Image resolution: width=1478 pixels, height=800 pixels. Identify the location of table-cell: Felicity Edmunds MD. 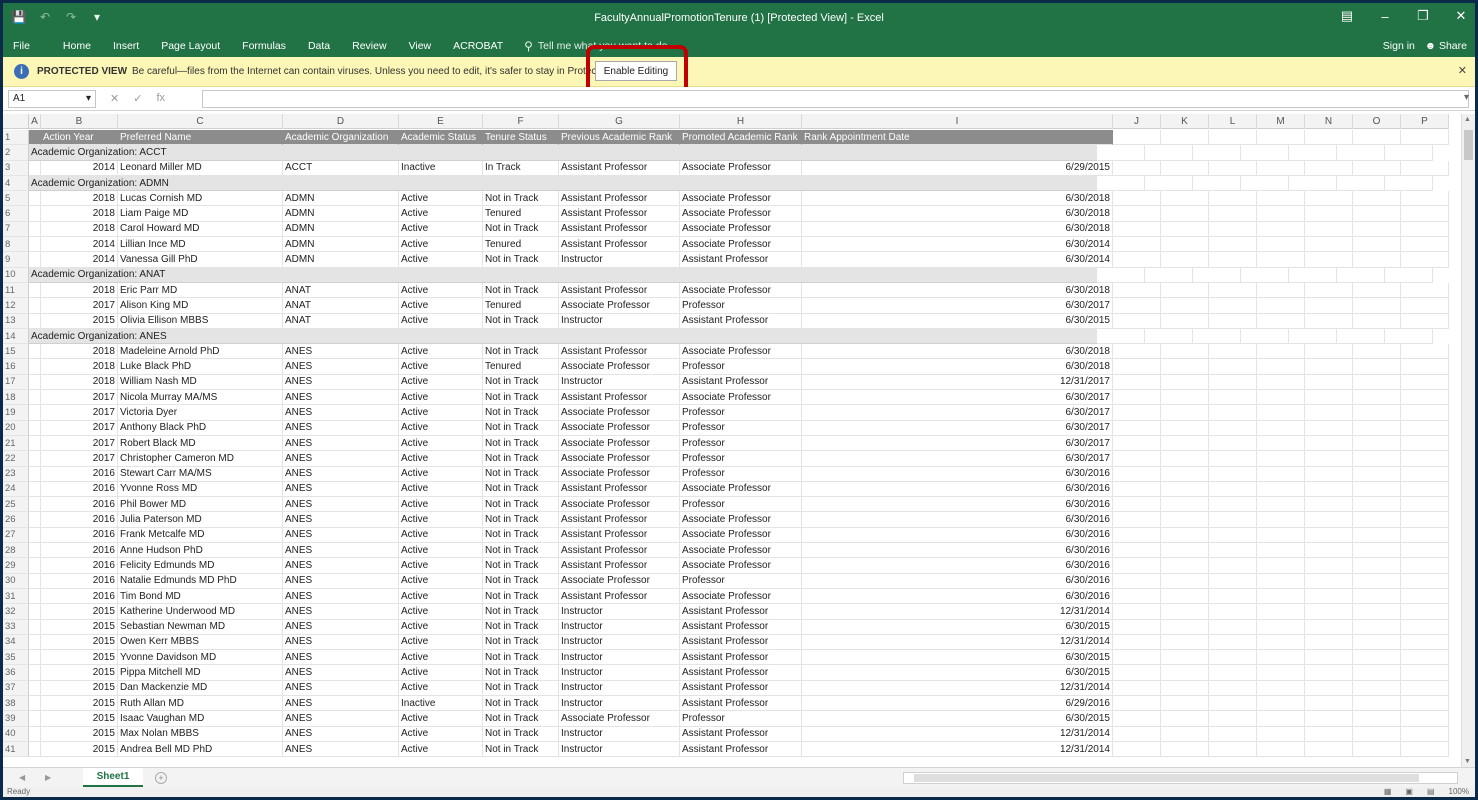
(200, 566).